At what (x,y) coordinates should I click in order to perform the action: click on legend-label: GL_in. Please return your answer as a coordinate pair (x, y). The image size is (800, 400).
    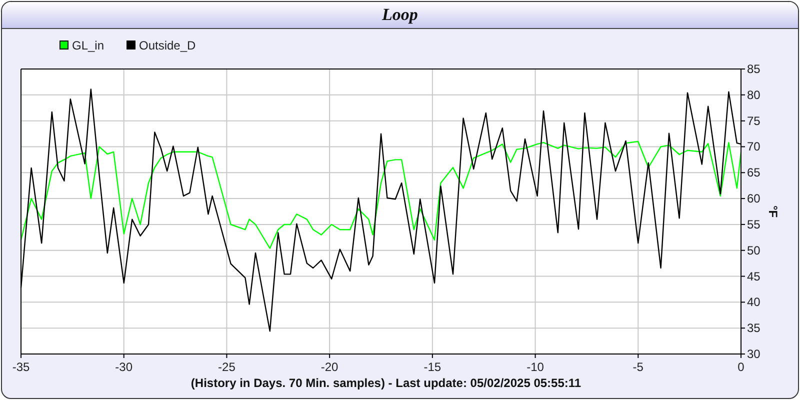
    Looking at the image, I should click on (88, 45).